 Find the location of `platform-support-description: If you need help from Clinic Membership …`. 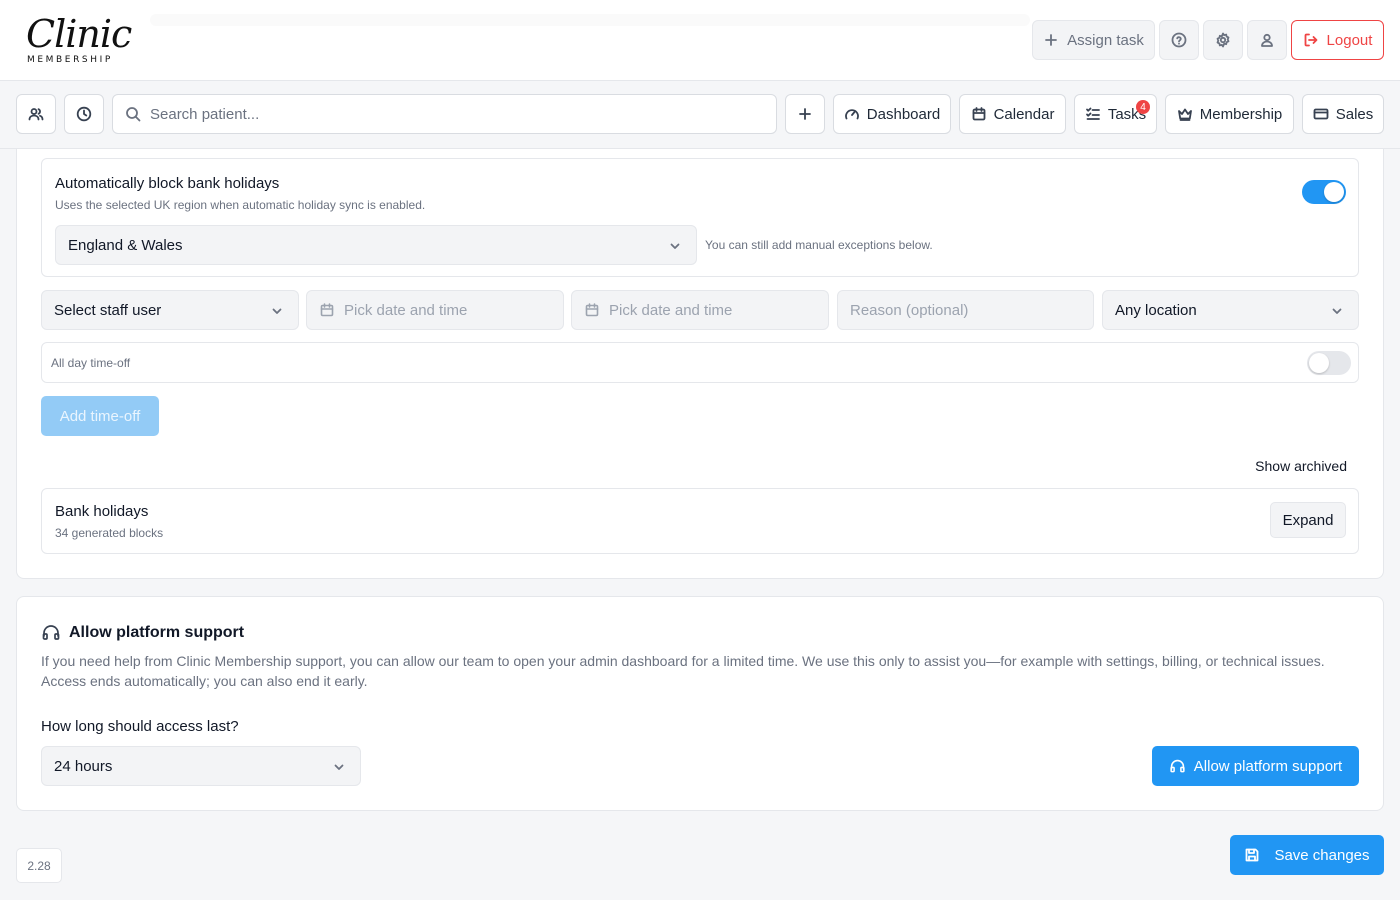

platform-support-description: If you need help from Clinic Membership … is located at coordinates (683, 671).